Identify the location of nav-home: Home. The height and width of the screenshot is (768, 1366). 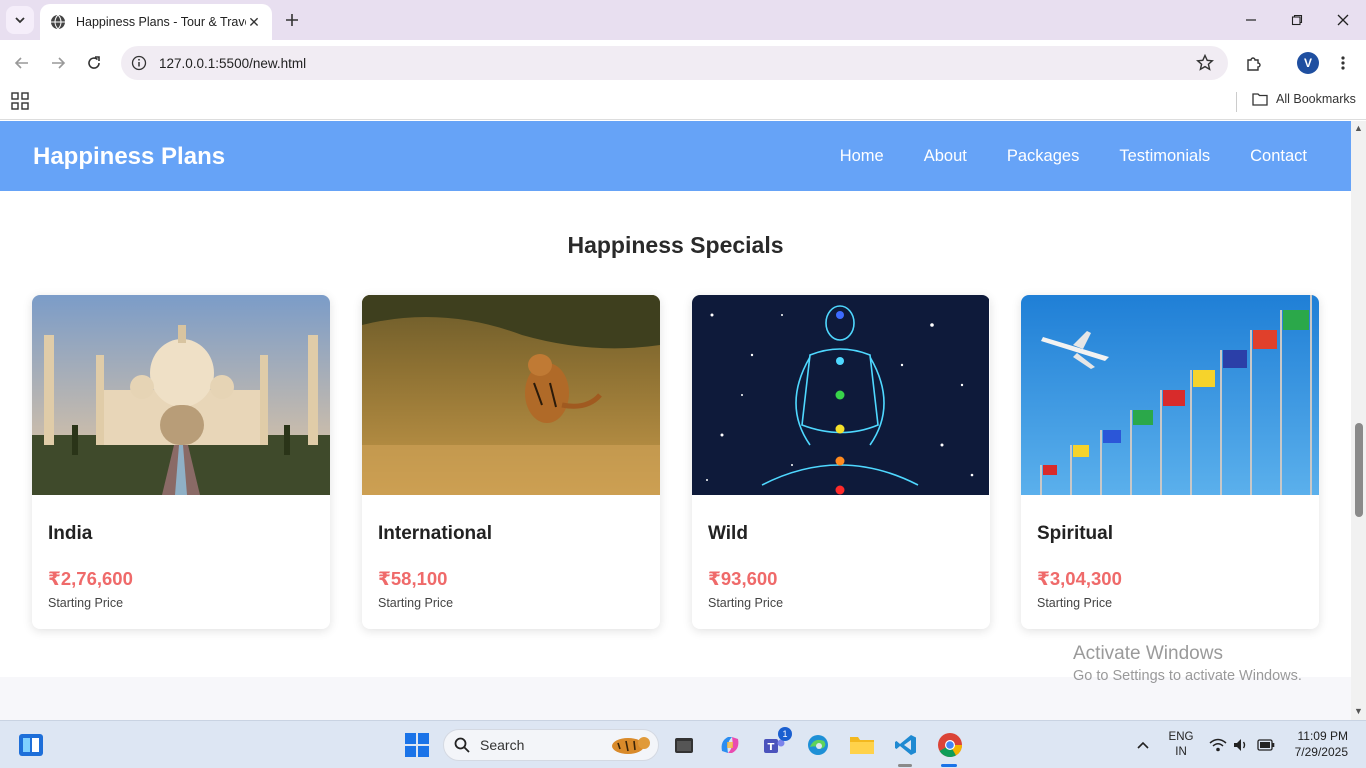
(862, 156).